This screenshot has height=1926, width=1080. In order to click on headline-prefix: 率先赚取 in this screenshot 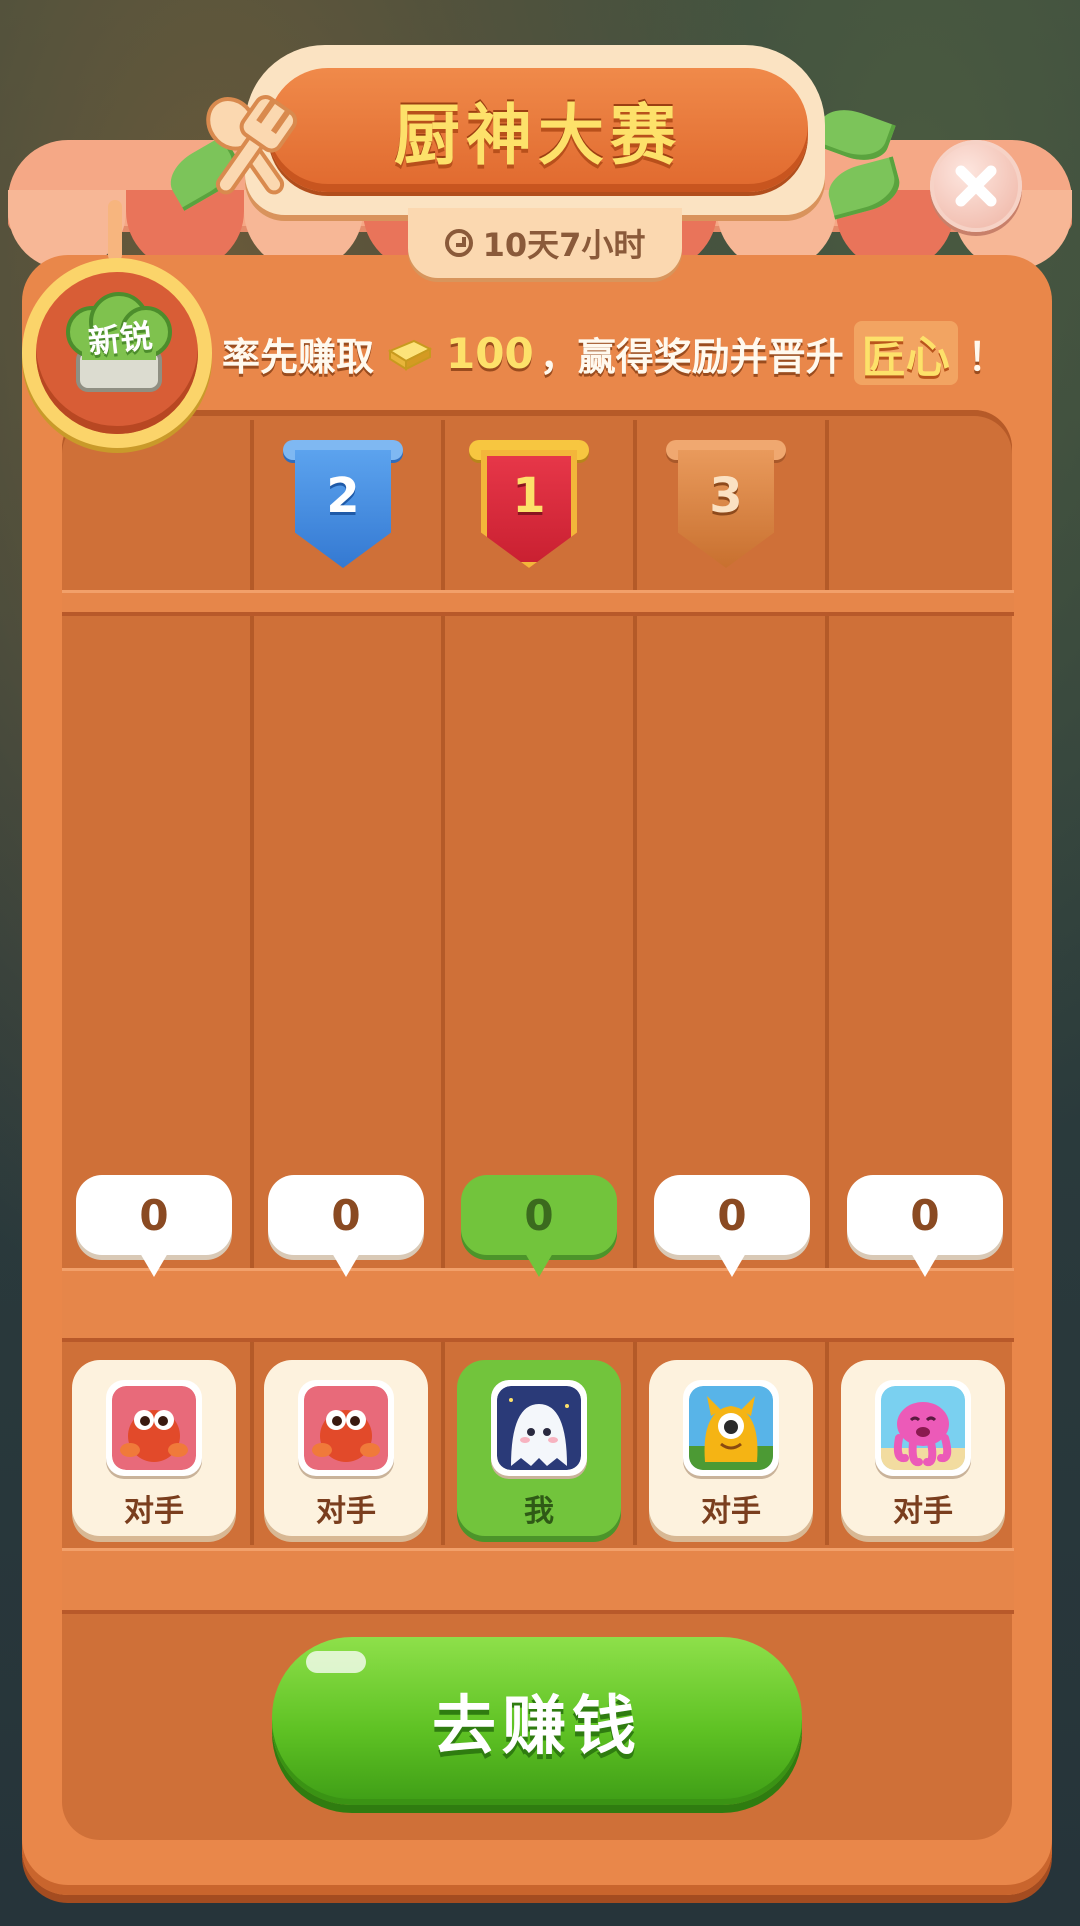, I will do `click(298, 356)`.